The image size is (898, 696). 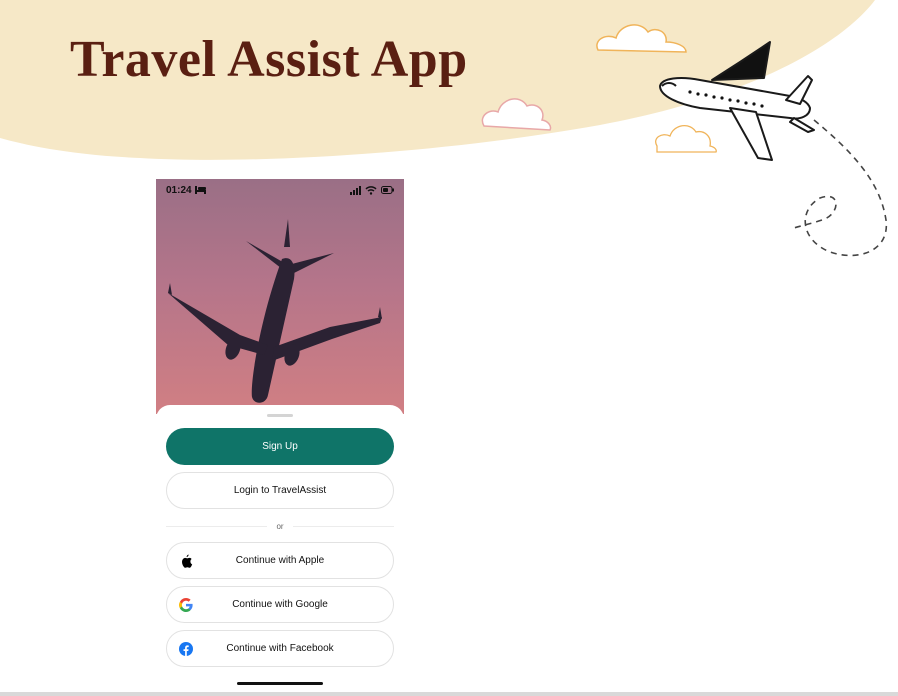 I want to click on login-button: Login to TravelAssist, so click(x=280, y=490).